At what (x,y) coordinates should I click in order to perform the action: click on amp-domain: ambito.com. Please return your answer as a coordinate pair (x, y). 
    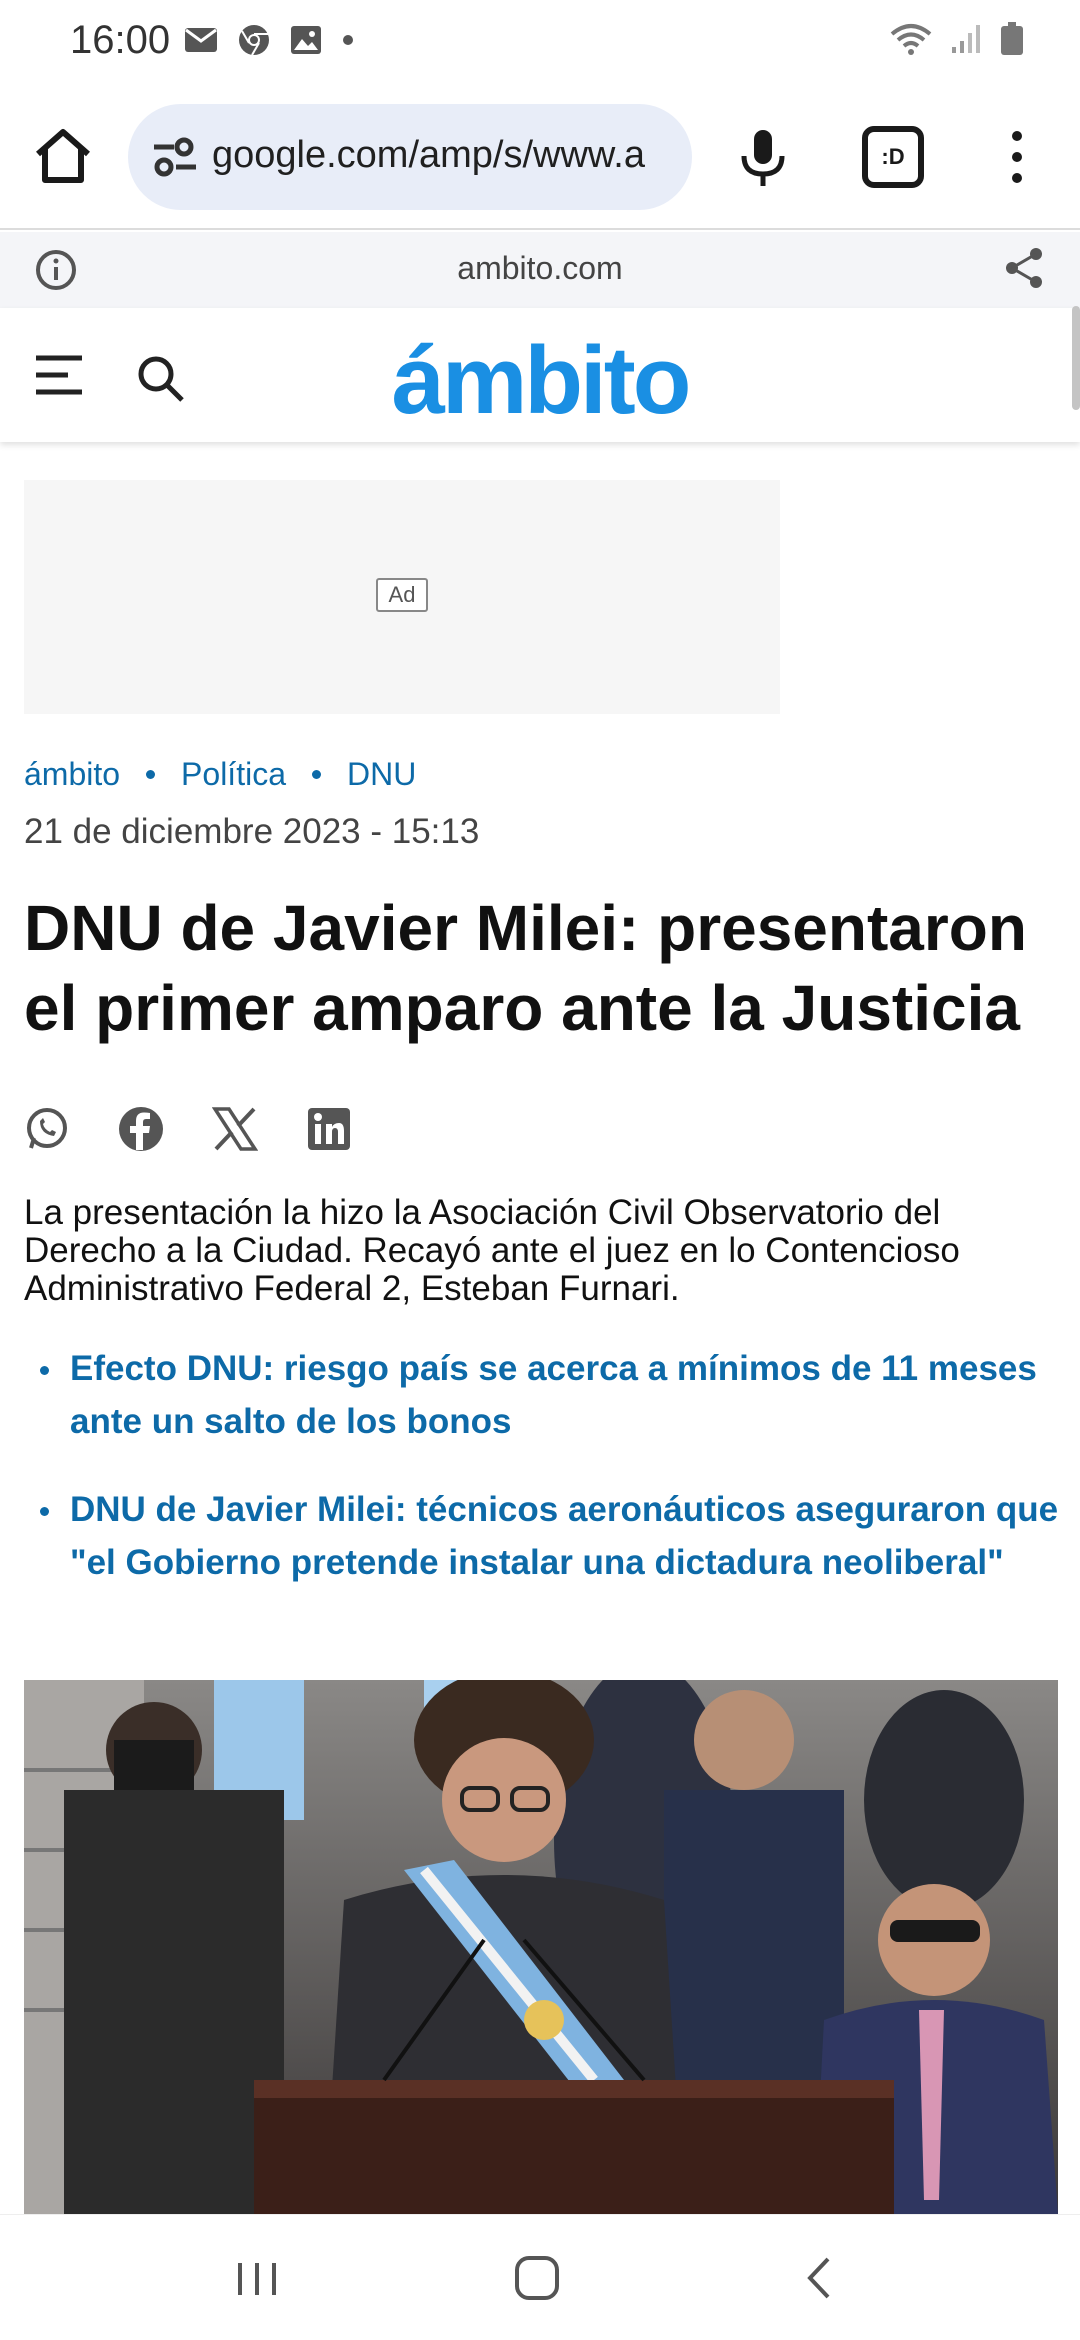
    Looking at the image, I should click on (540, 268).